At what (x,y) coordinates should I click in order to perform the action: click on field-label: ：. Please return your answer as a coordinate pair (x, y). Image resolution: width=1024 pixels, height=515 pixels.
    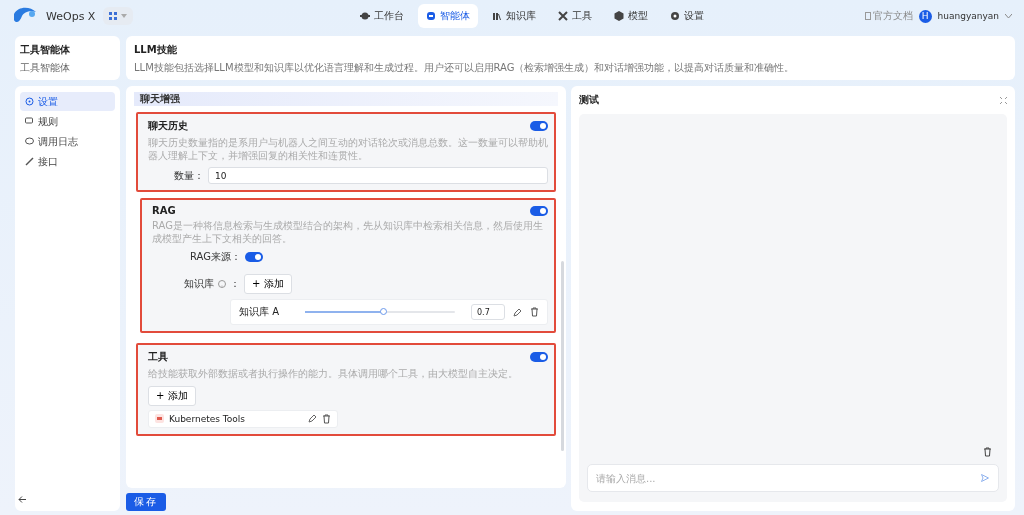
    Looking at the image, I should click on (235, 284).